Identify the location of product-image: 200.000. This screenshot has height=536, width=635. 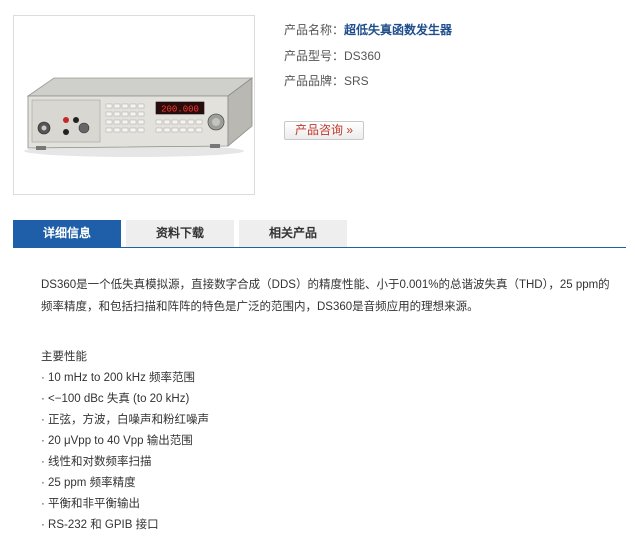
(134, 105).